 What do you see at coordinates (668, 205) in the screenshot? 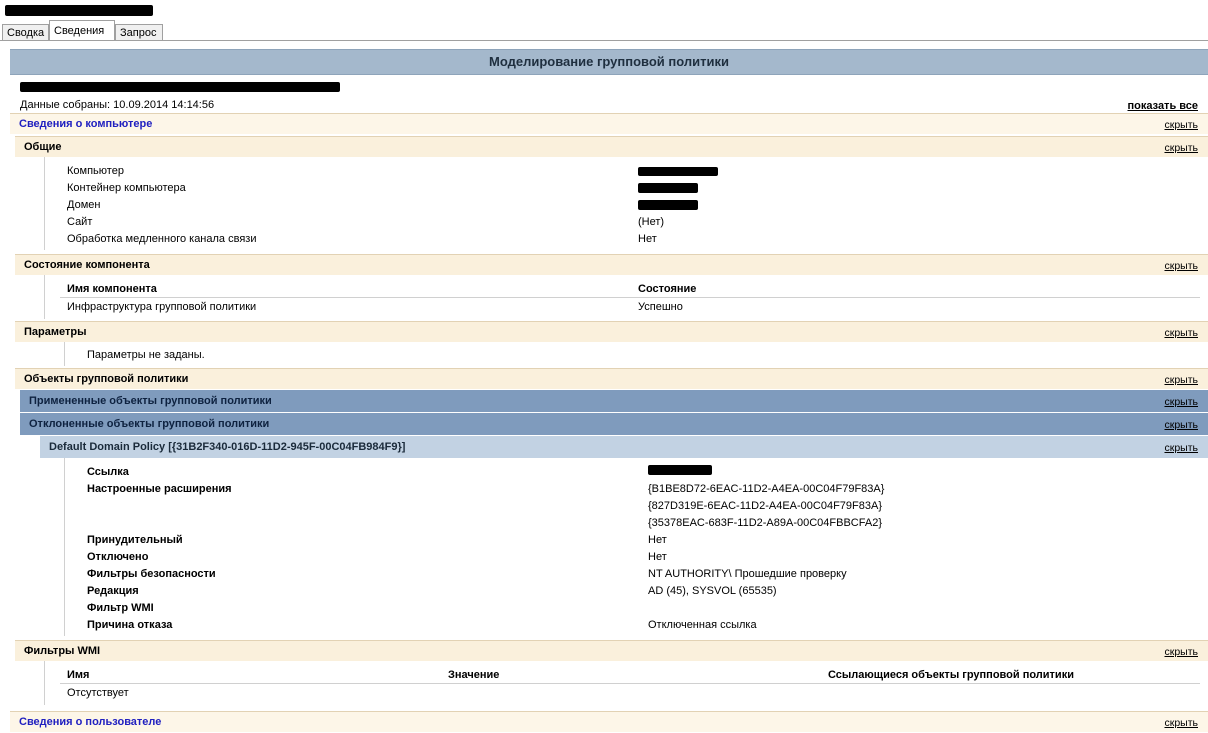
I see `domain-redacted` at bounding box center [668, 205].